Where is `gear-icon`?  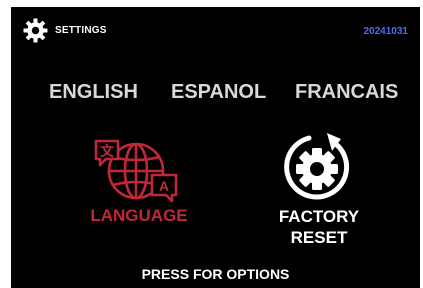
gear-icon is located at coordinates (35, 30).